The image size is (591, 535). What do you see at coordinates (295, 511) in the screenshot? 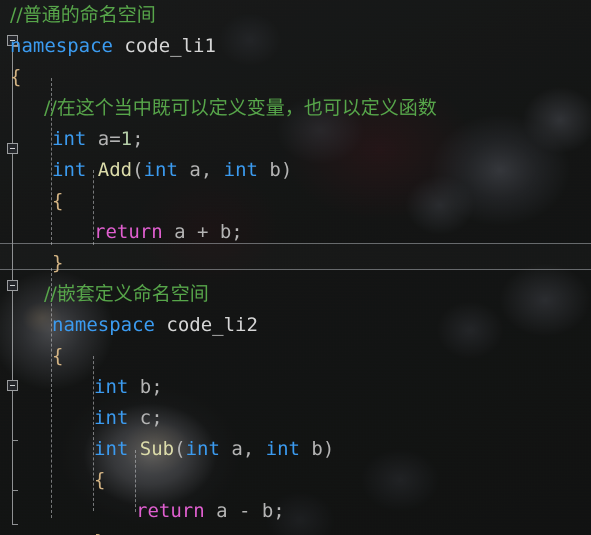
I see `code-line: return a - b;` at bounding box center [295, 511].